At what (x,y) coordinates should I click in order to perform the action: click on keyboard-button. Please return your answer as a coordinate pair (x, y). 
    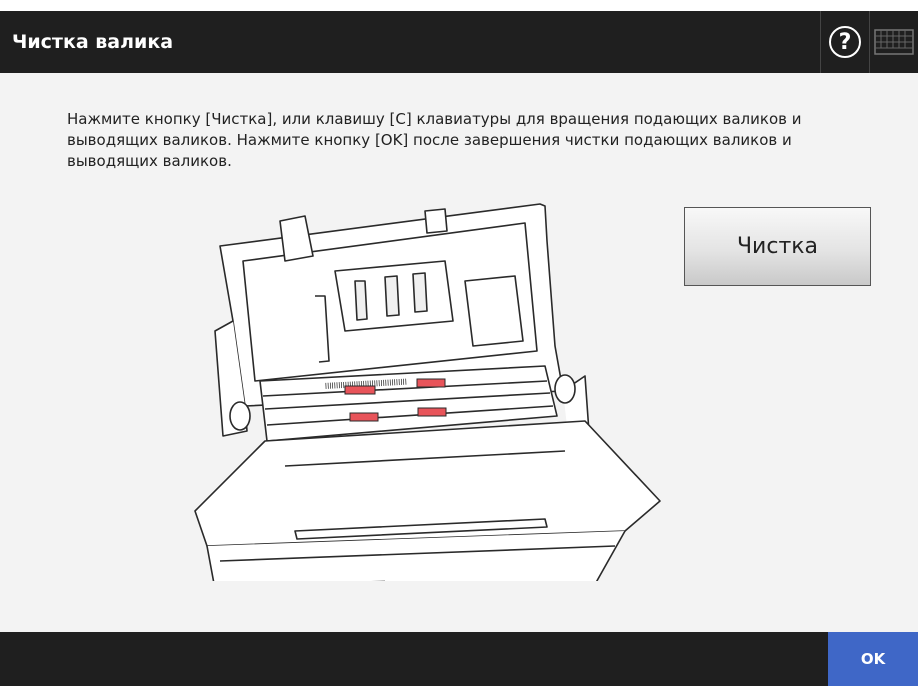
    Looking at the image, I should click on (894, 42).